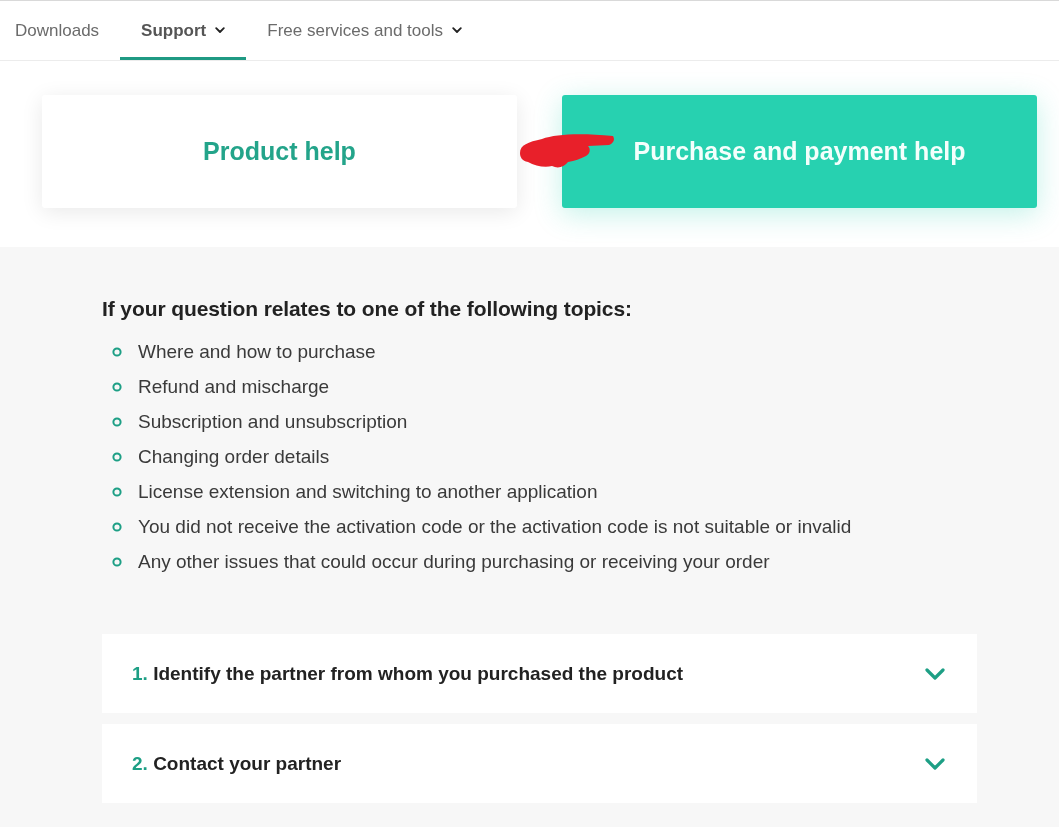 This screenshot has width=1059, height=827. Describe the element at coordinates (234, 386) in the screenshot. I see `topic-item: Refund and mischarge` at that location.